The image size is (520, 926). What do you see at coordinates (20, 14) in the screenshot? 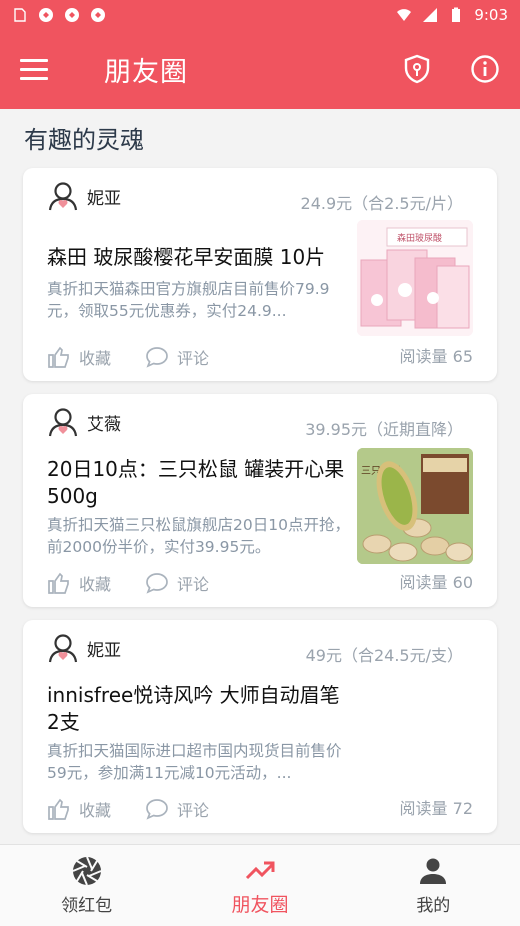
I see `sd-card-icon` at bounding box center [20, 14].